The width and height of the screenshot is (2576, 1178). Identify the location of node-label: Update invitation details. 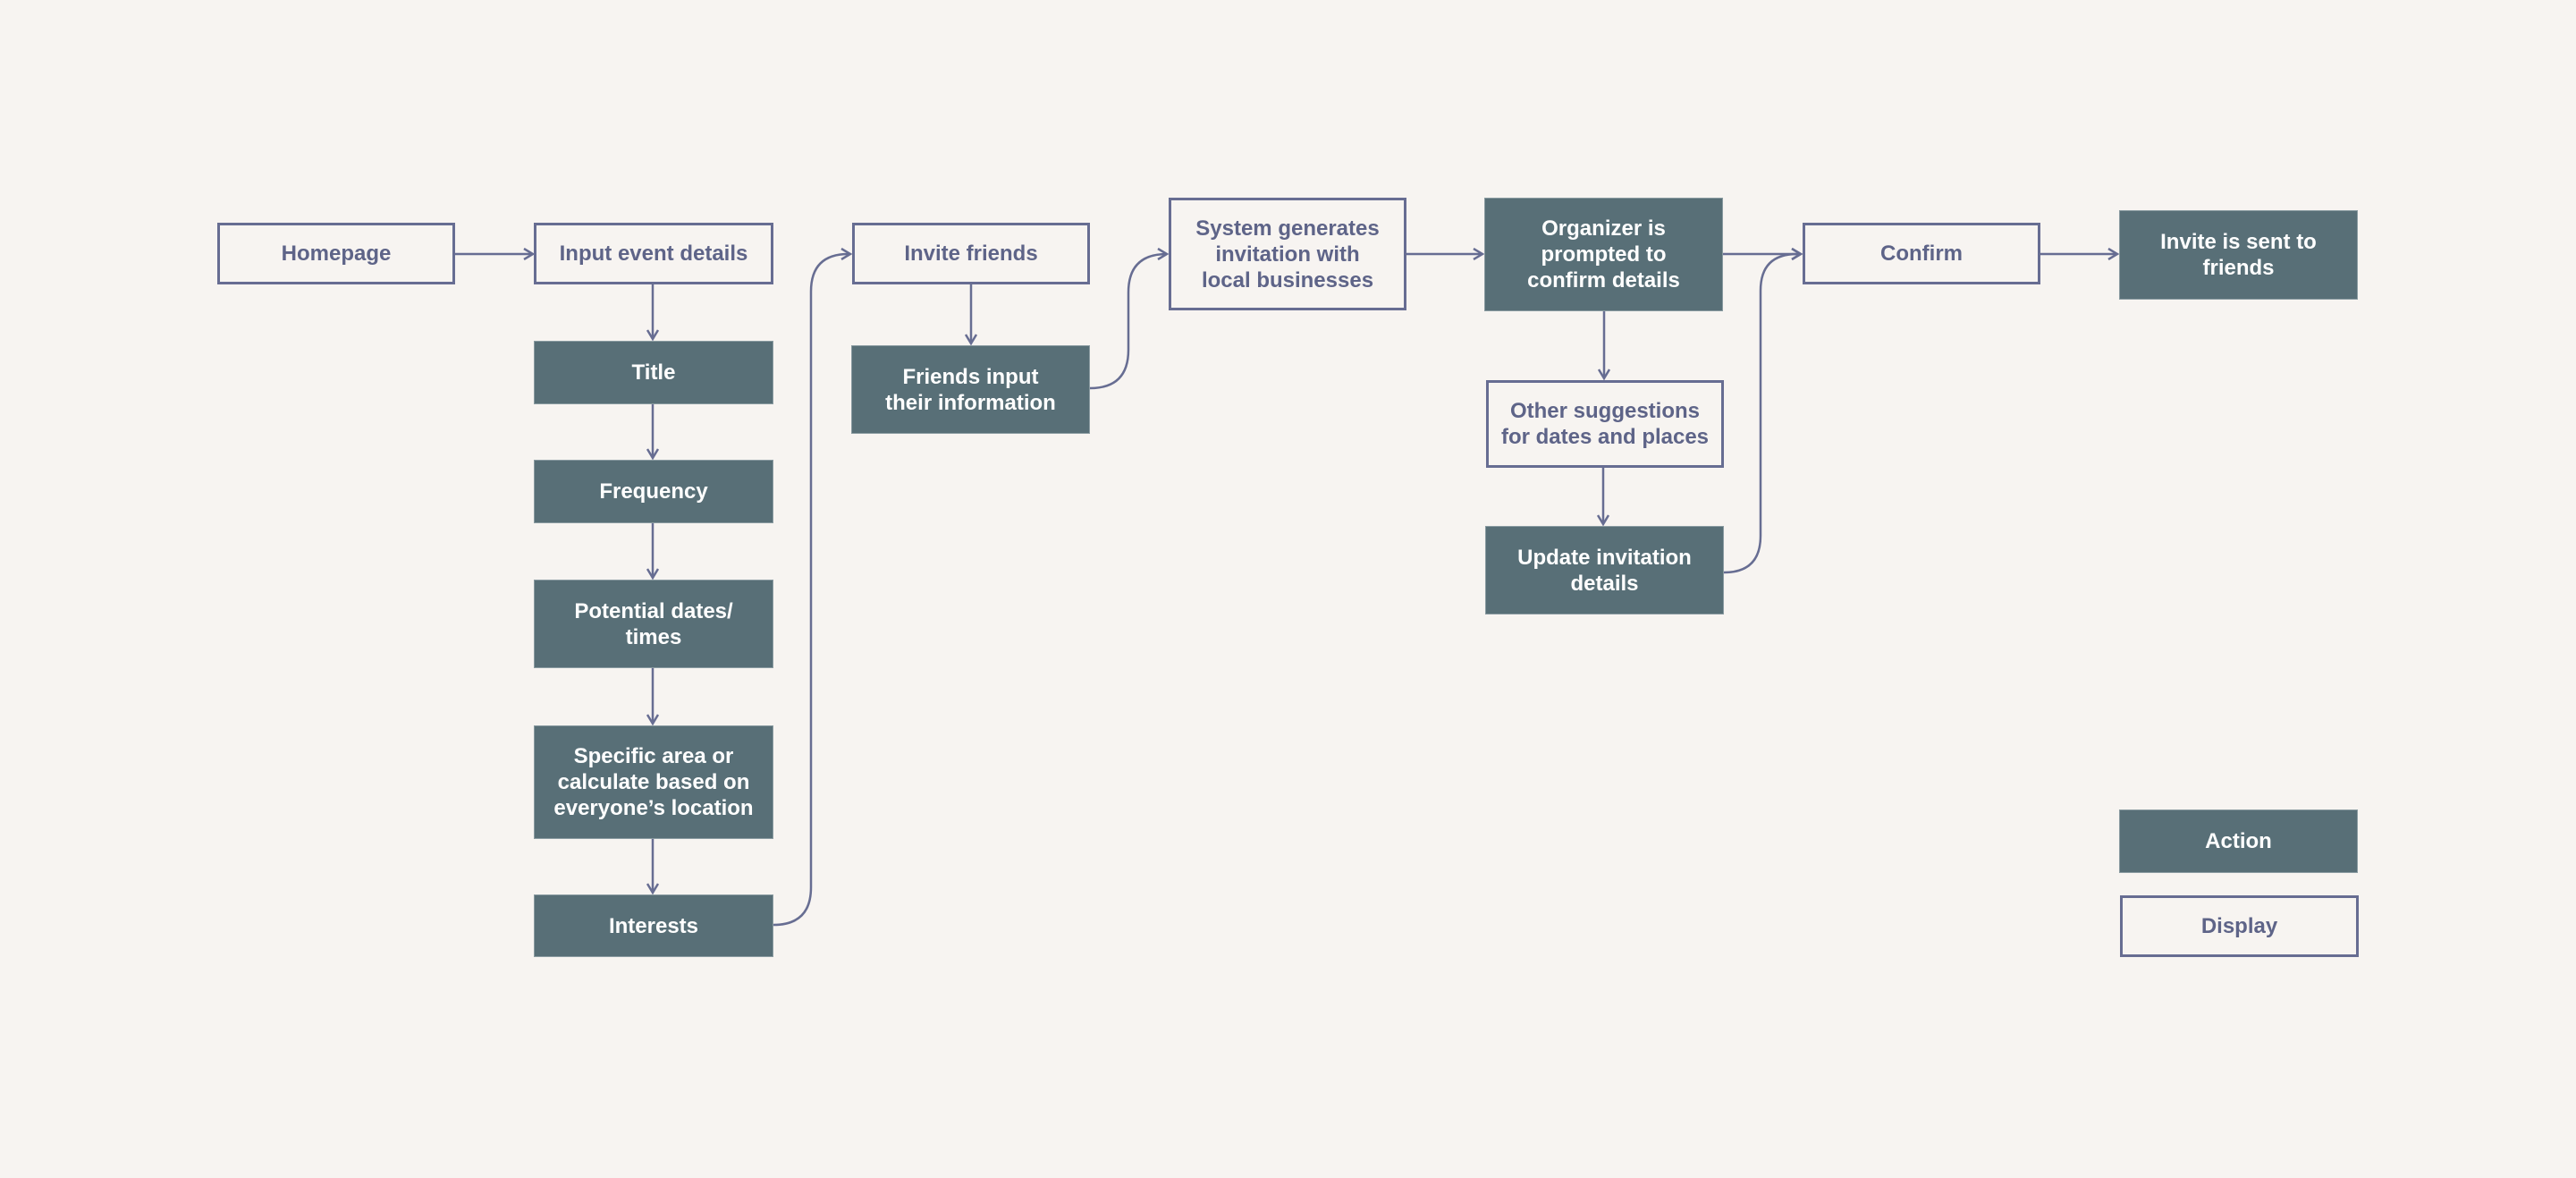
(1604, 570).